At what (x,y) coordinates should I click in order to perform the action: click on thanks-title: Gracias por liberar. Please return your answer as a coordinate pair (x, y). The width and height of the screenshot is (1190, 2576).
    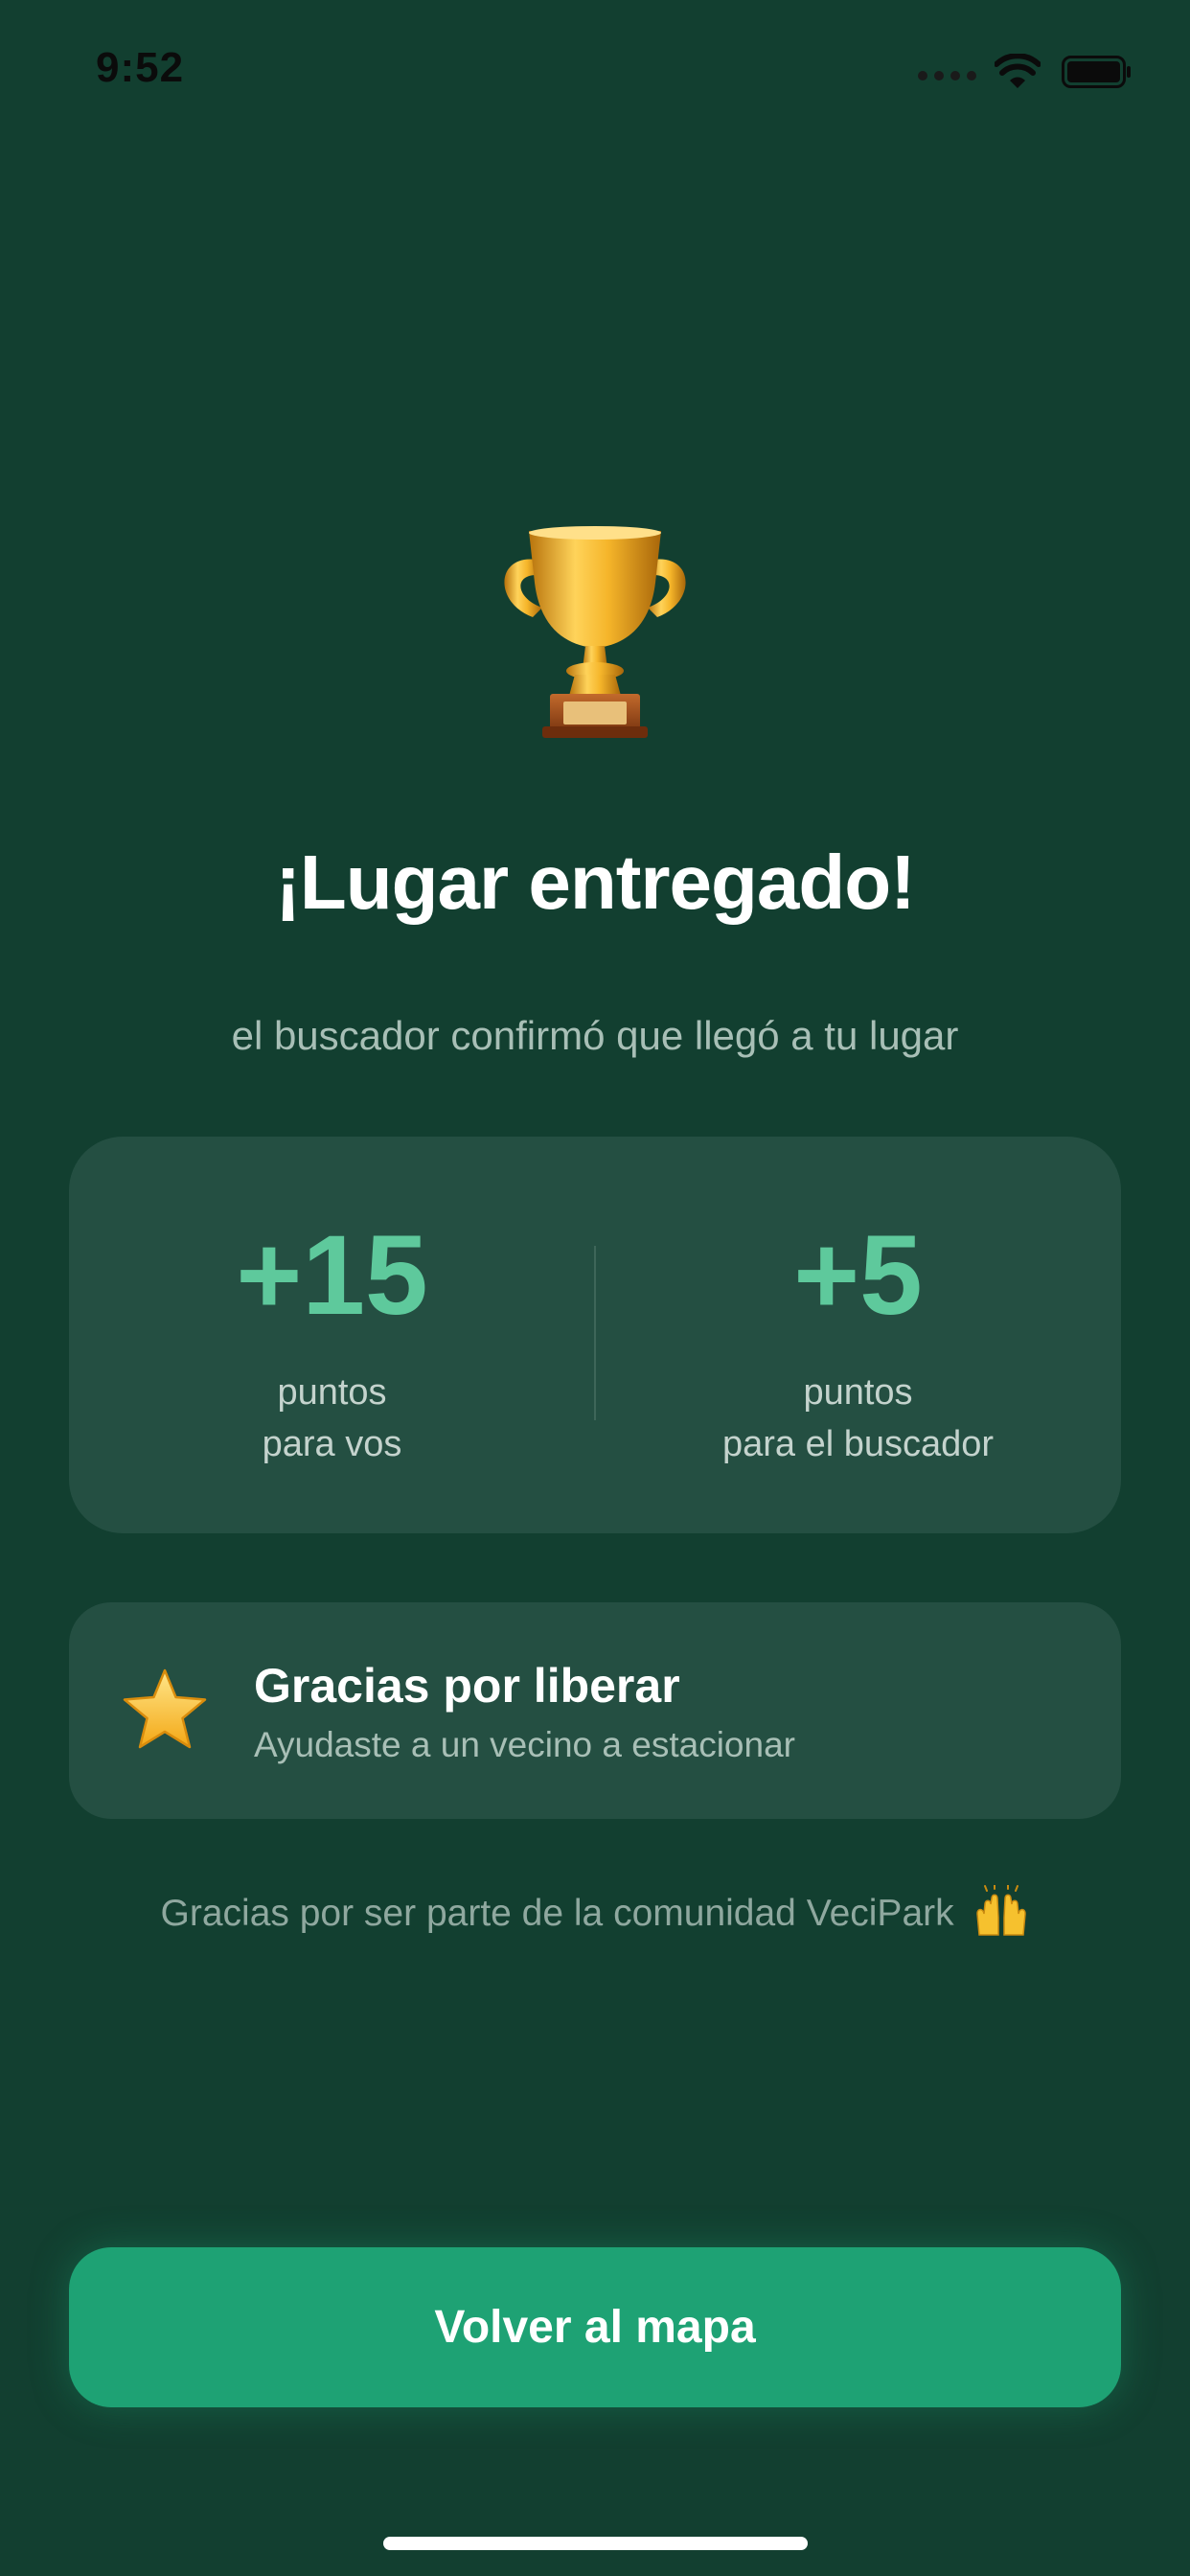
    Looking at the image, I should click on (467, 1686).